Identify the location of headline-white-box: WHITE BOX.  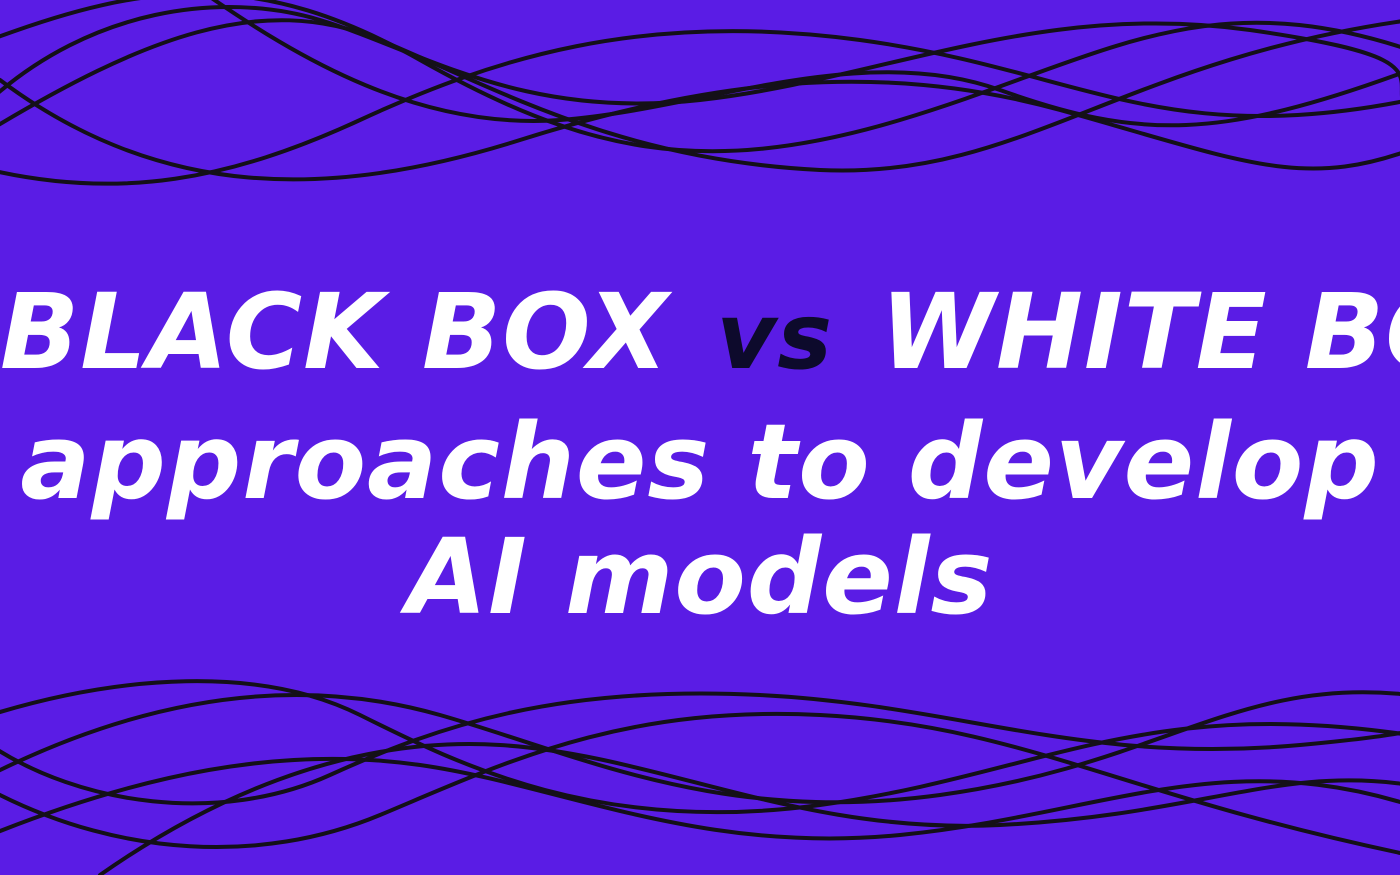
(1140, 332).